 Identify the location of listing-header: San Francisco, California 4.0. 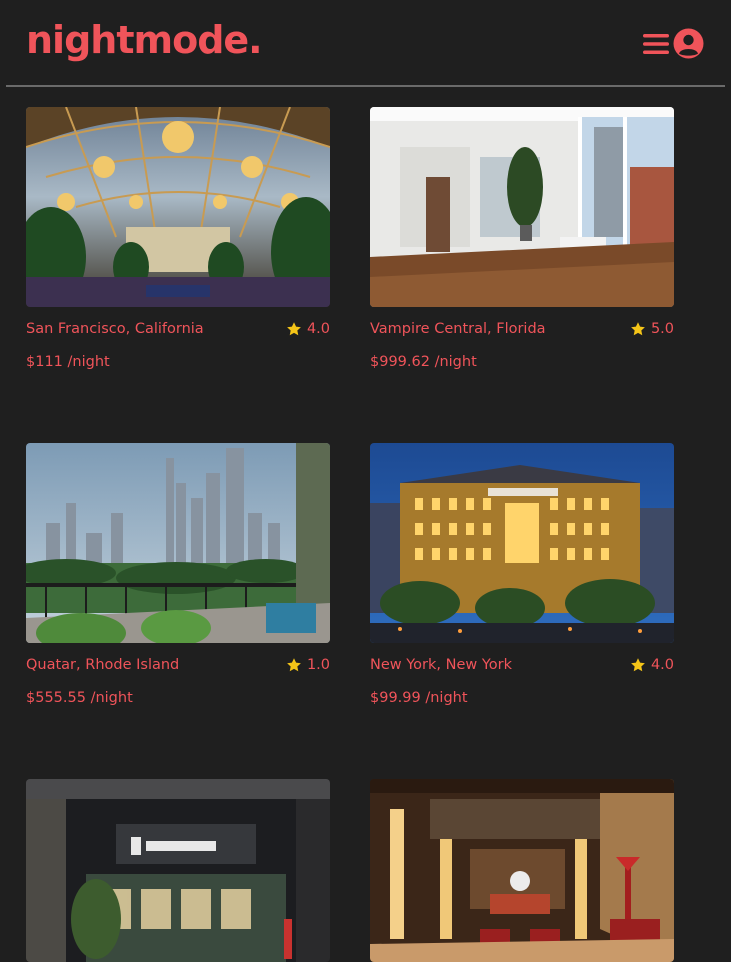
(178, 329).